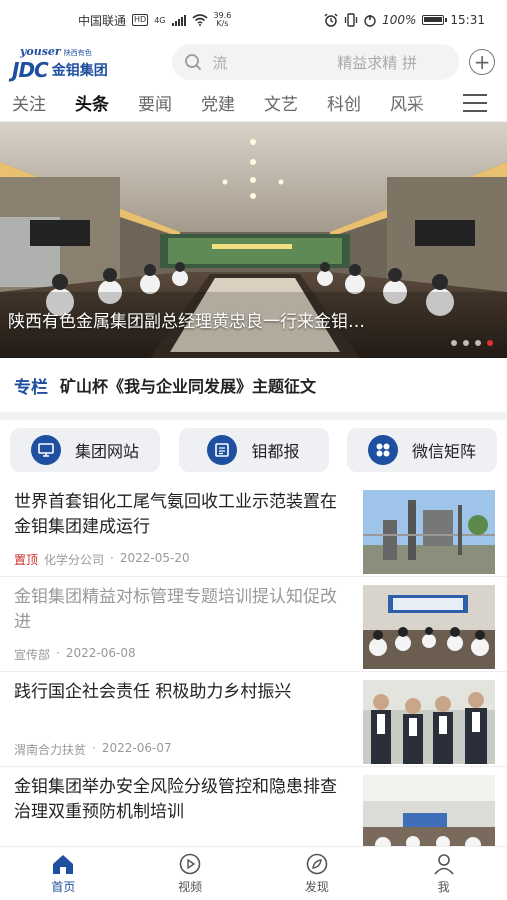 The width and height of the screenshot is (507, 900). I want to click on add-button: +, so click(482, 62).